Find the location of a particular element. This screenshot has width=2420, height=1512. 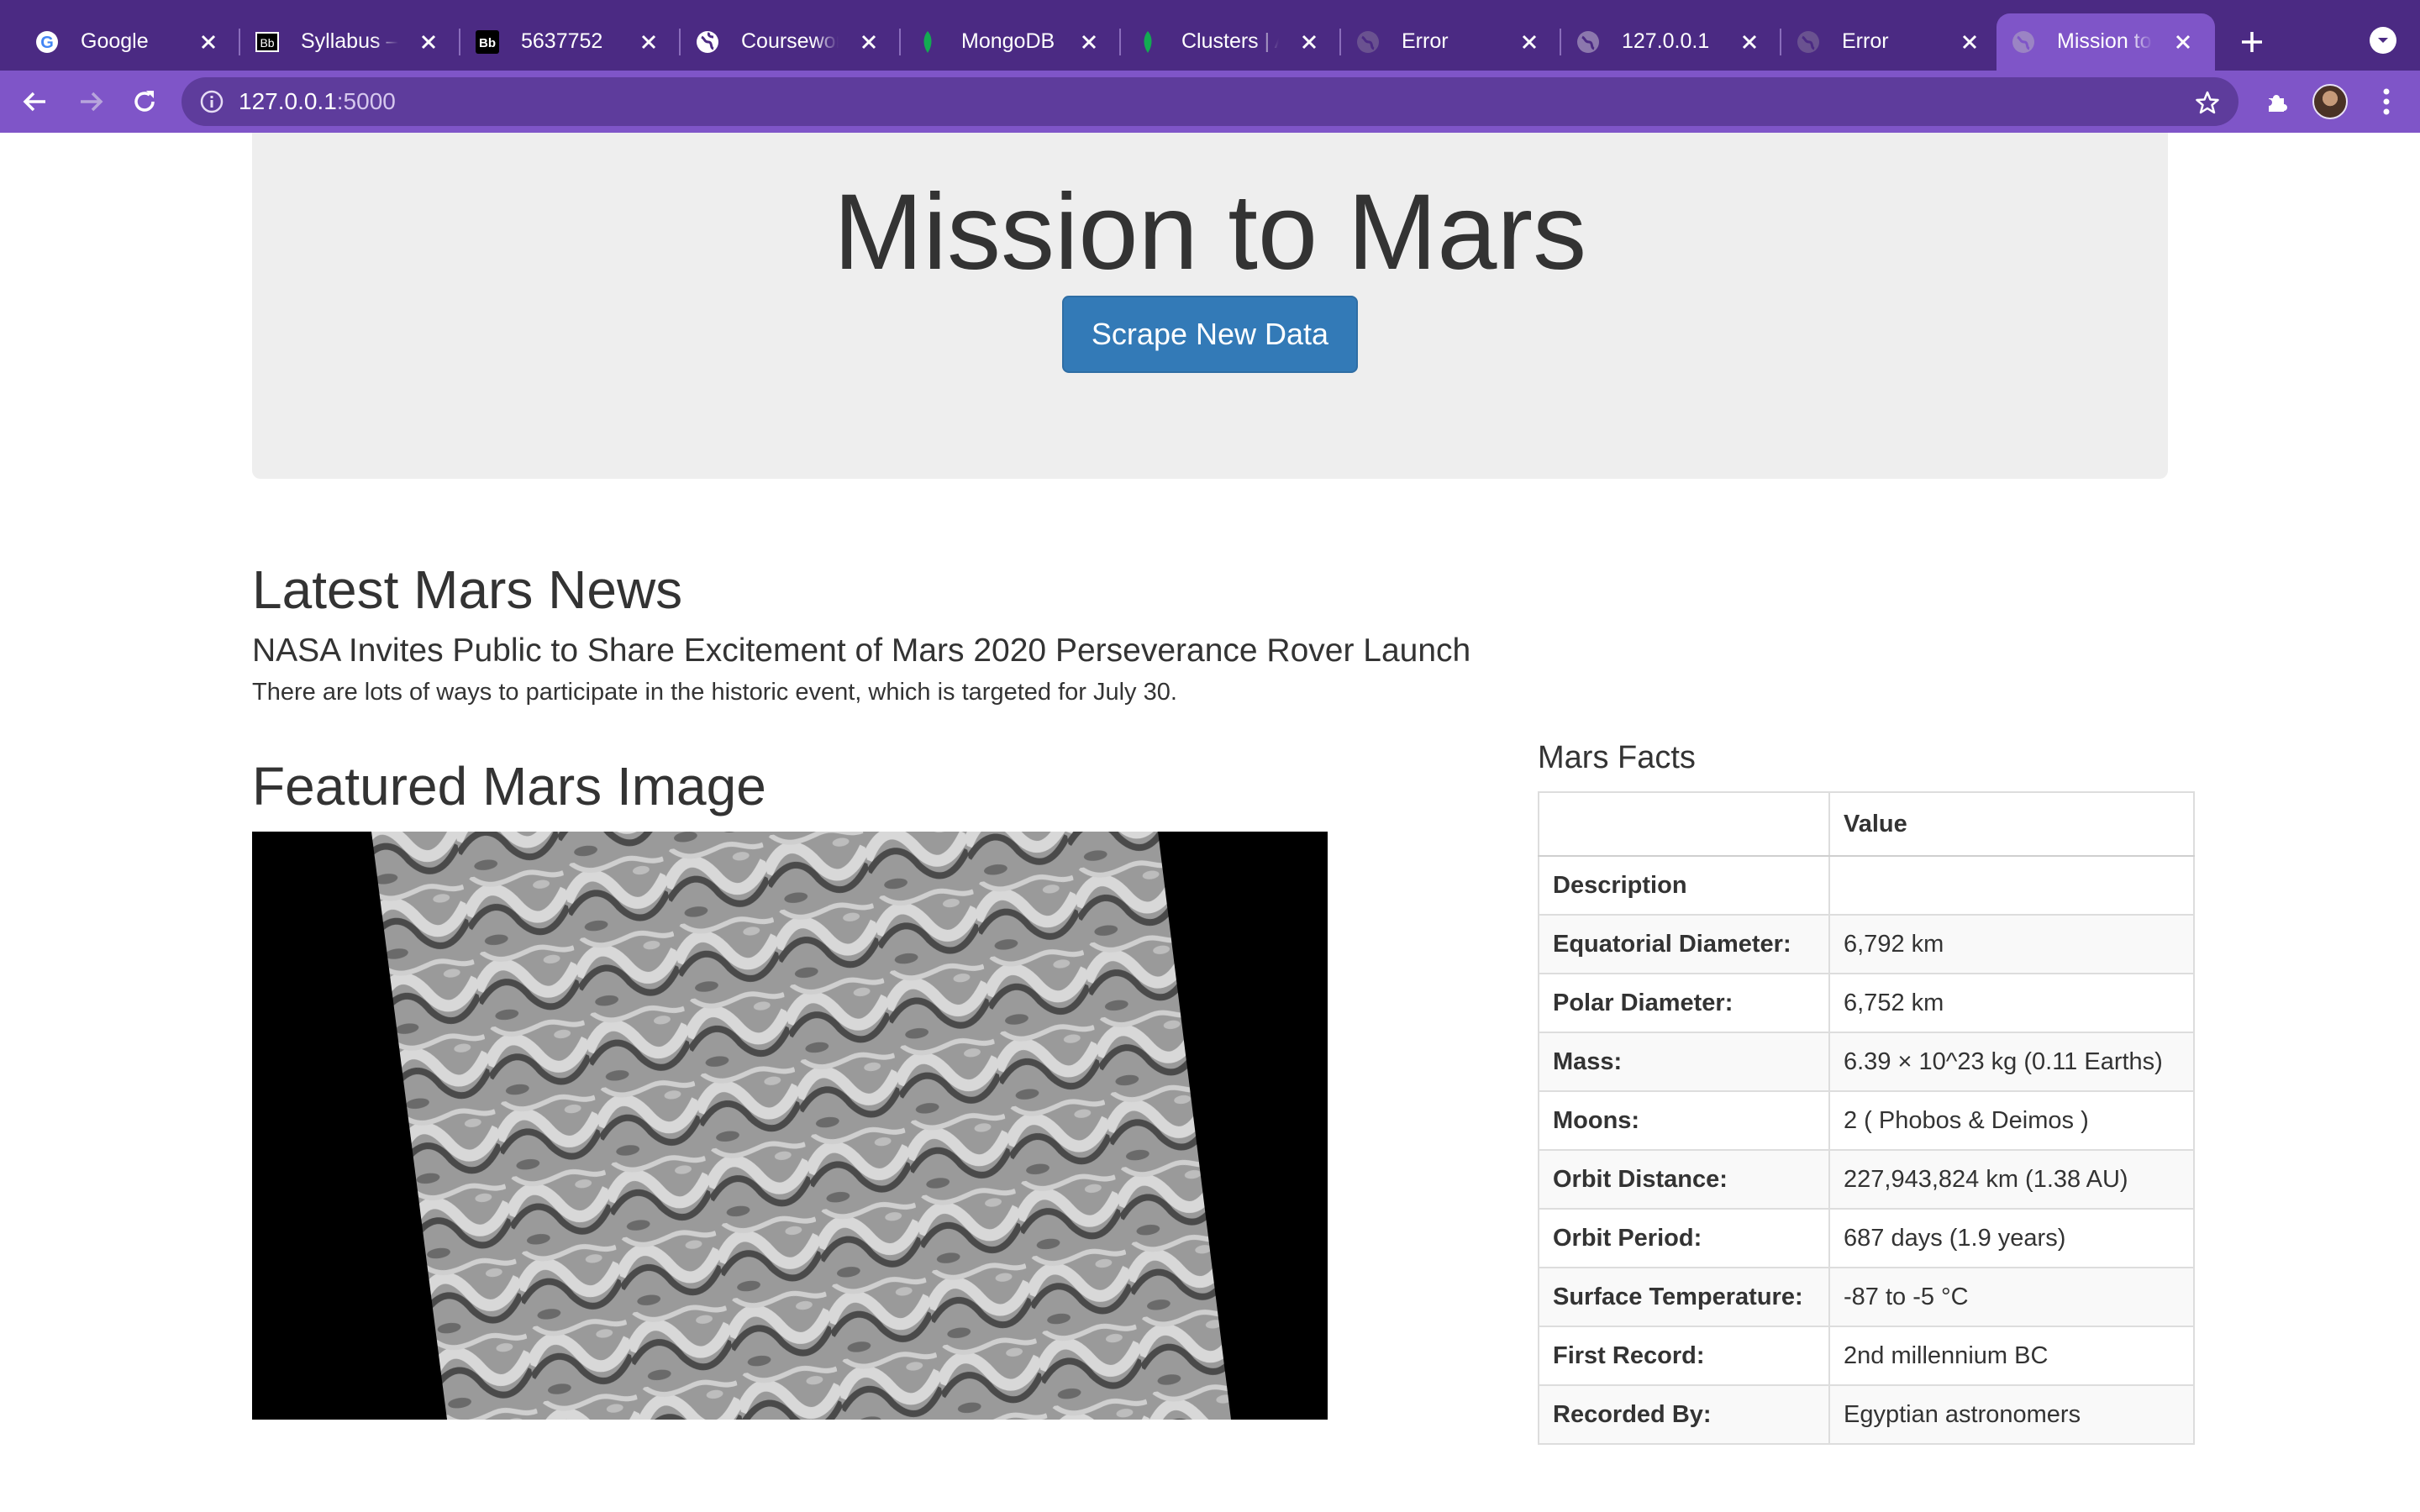

fact-value: 6,792 km is located at coordinates (2011, 944).